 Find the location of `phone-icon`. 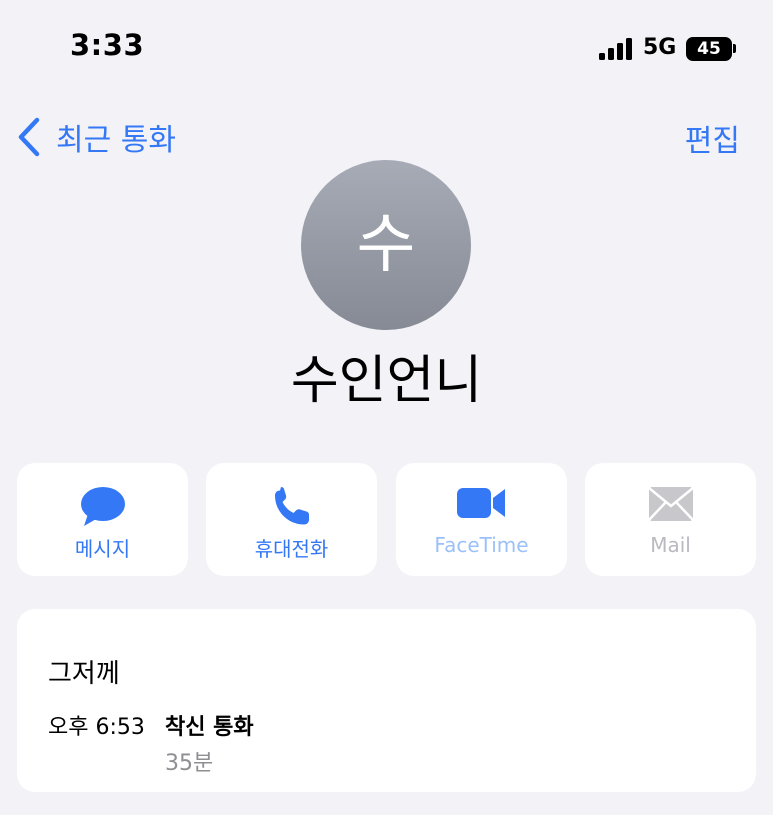

phone-icon is located at coordinates (291, 506).